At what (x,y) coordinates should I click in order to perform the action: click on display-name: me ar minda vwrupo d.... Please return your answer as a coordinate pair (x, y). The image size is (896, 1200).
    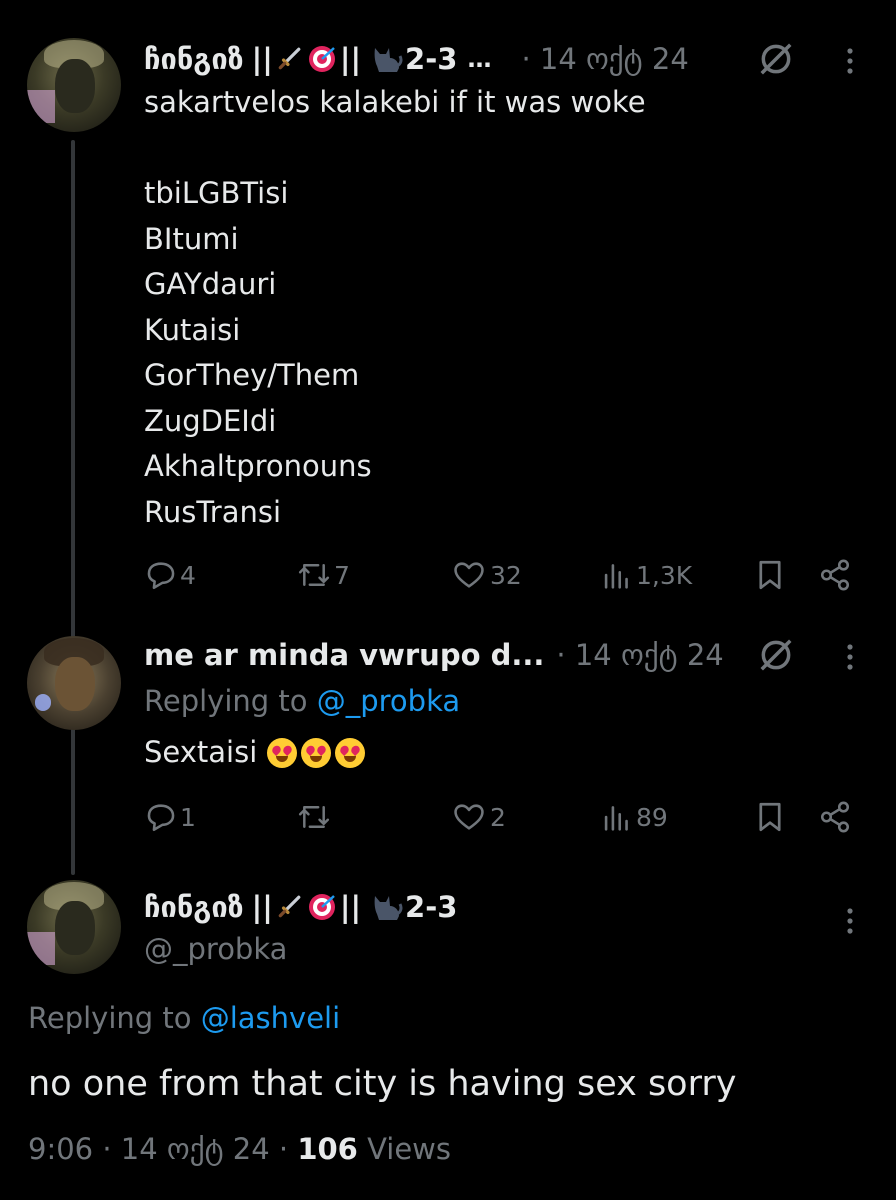
    Looking at the image, I should click on (344, 655).